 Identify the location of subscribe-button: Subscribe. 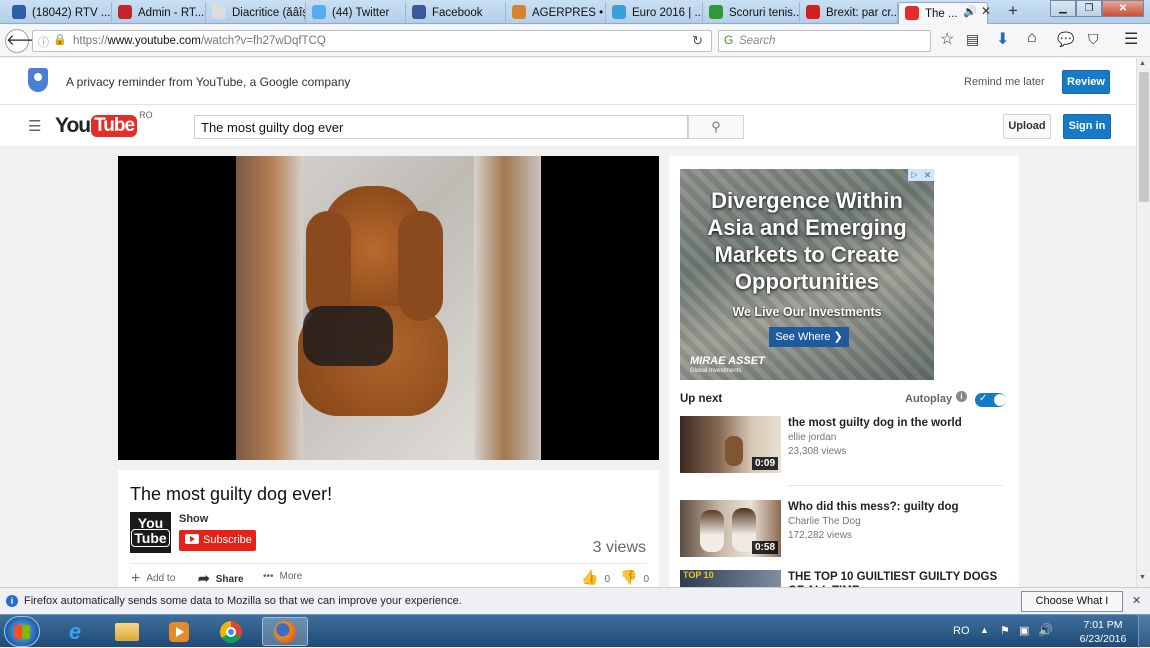
(217, 540).